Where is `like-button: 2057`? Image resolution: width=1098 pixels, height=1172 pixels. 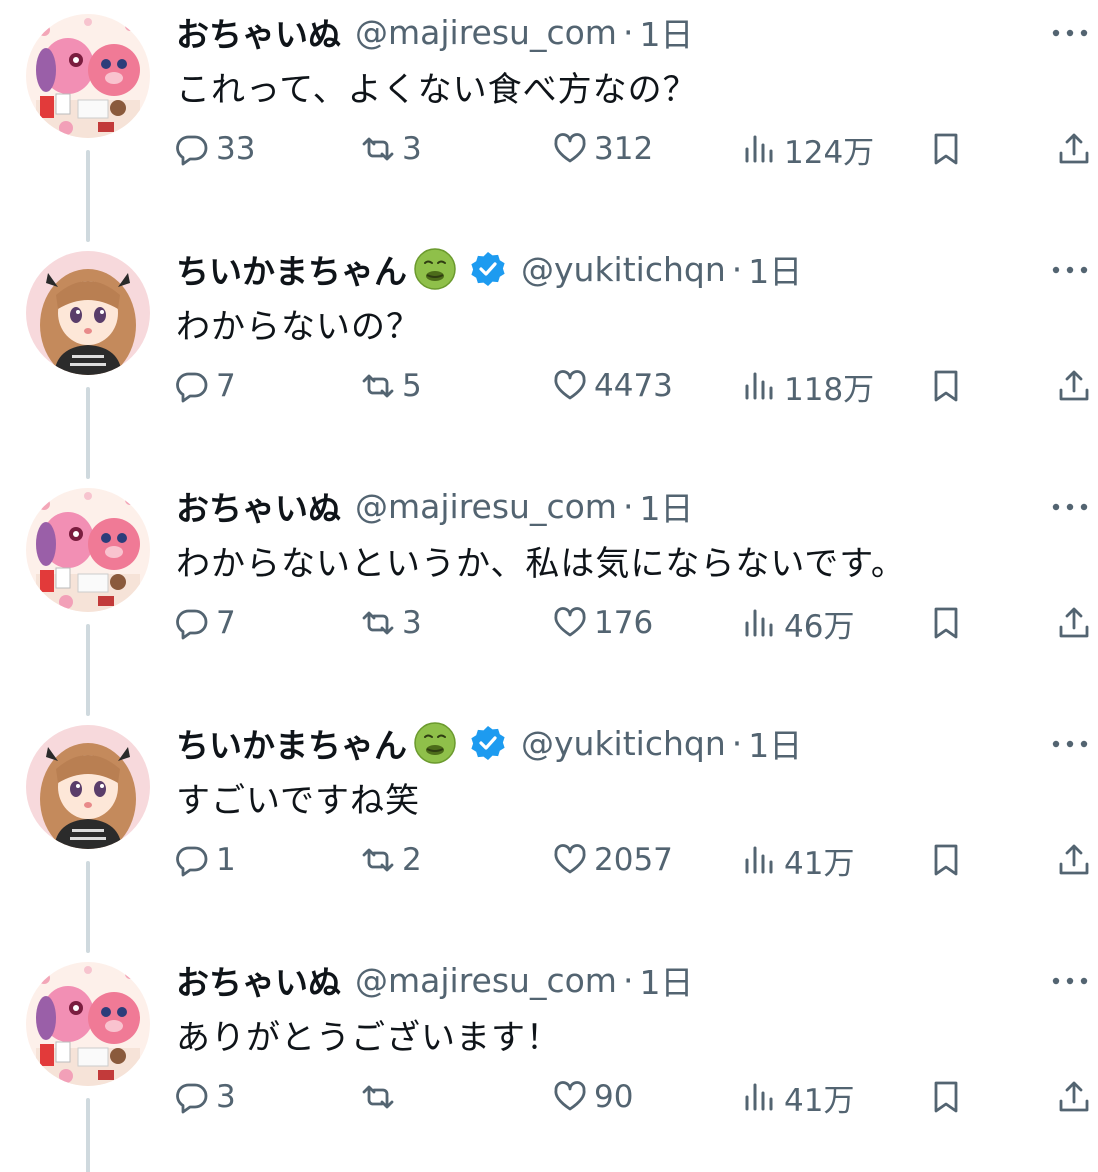 like-button: 2057 is located at coordinates (612, 860).